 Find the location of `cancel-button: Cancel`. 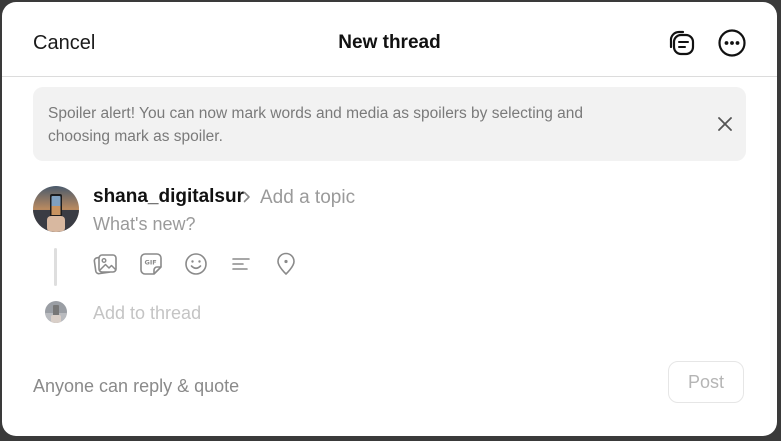

cancel-button: Cancel is located at coordinates (64, 43).